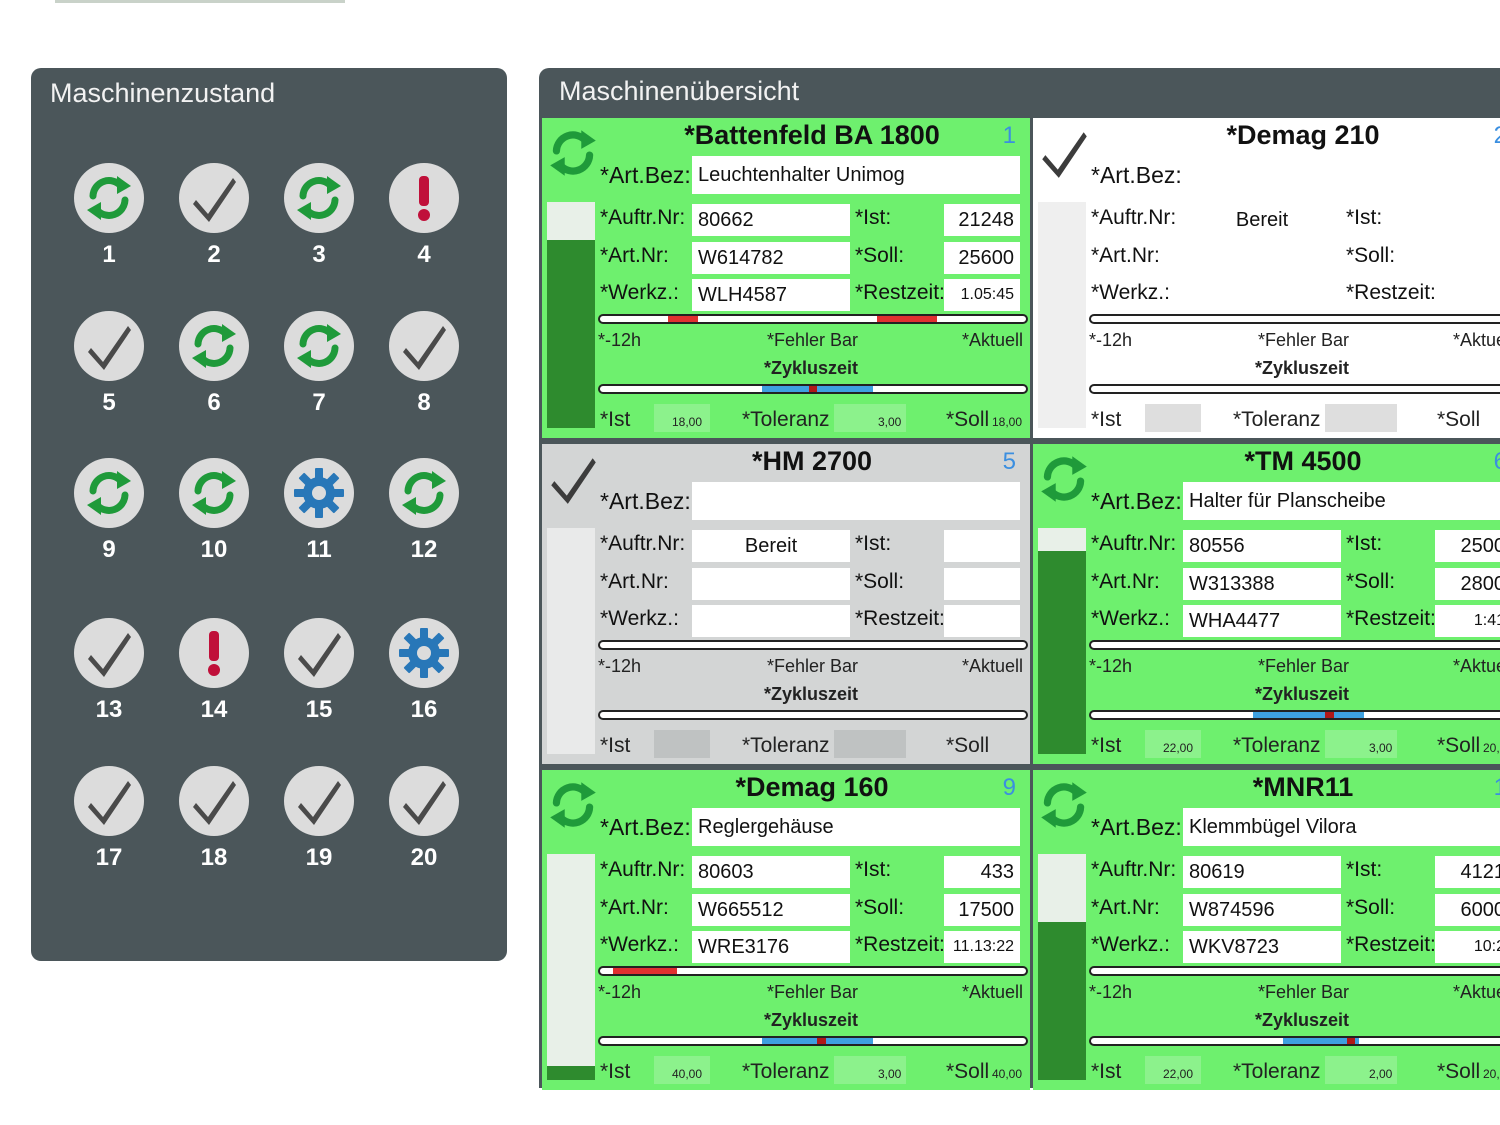 Image resolution: width=1500 pixels, height=1125 pixels. I want to click on restzeit-field: 1:41, so click(1467, 621).